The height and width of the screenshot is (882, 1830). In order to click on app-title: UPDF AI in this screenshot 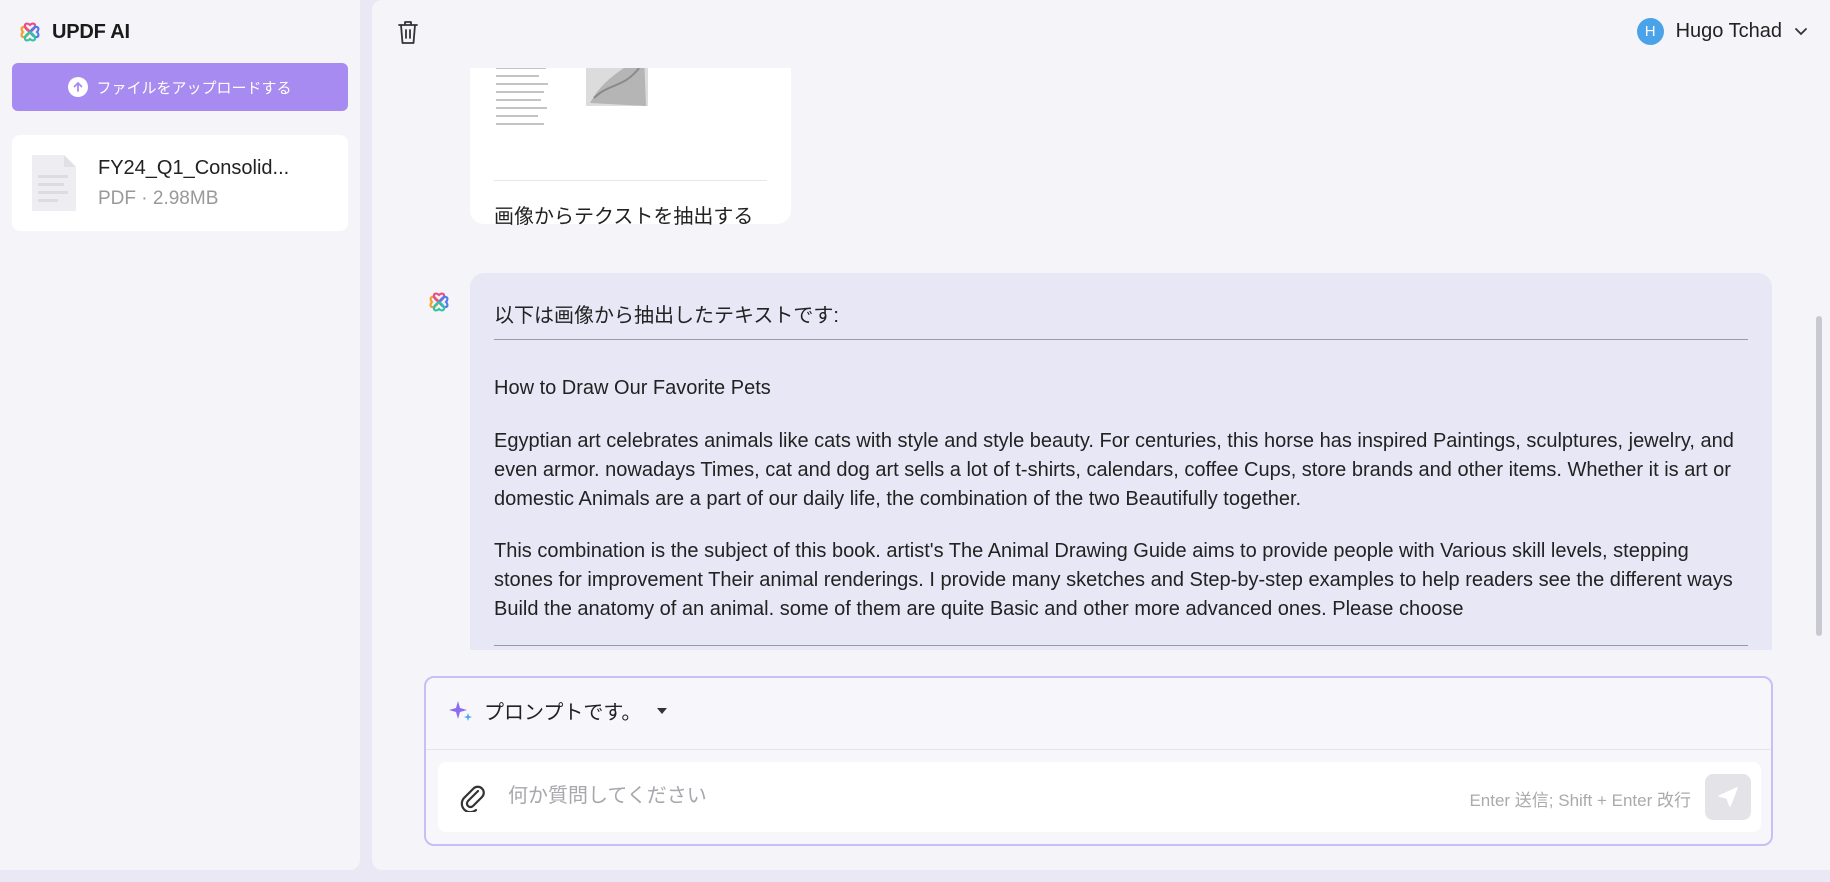, I will do `click(91, 31)`.